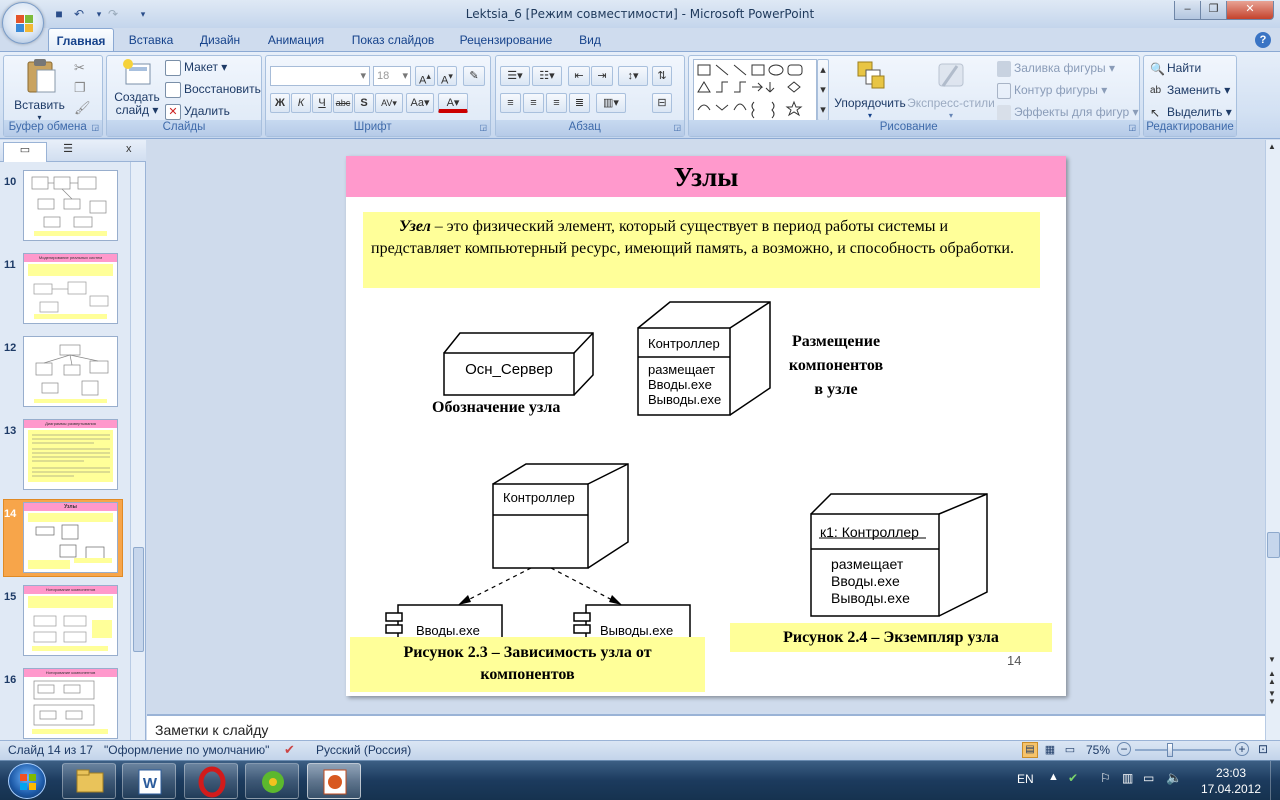 The image size is (1280, 800). Describe the element at coordinates (137, 87) in the screenshot. I see `new-slide-button: Создать слайд ▾` at that location.